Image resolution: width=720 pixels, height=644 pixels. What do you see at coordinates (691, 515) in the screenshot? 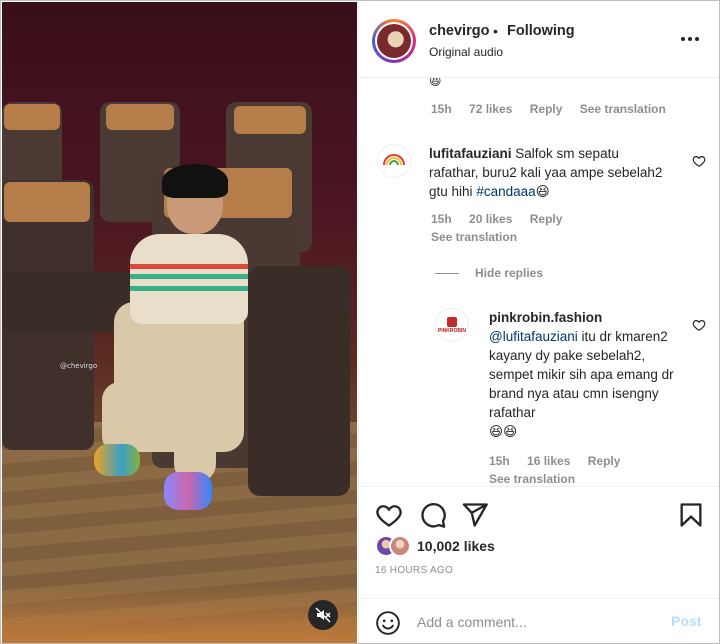
I see `bookmark-icon` at bounding box center [691, 515].